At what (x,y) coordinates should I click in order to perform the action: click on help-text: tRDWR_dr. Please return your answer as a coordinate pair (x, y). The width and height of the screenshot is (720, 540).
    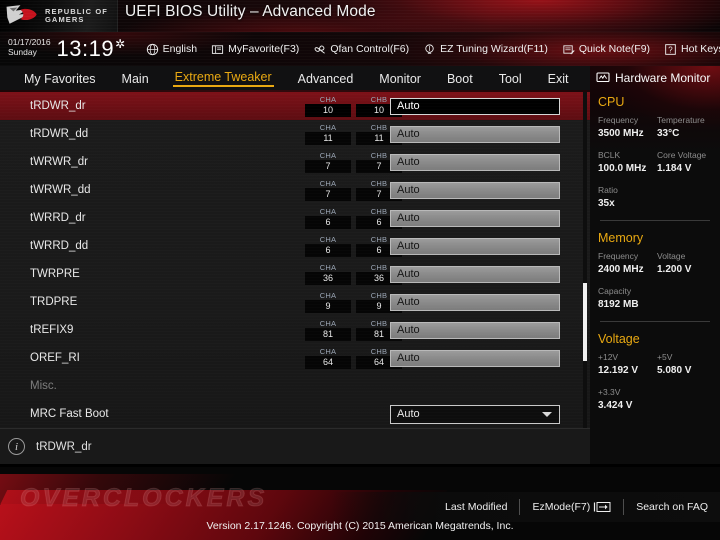
    Looking at the image, I should click on (64, 446).